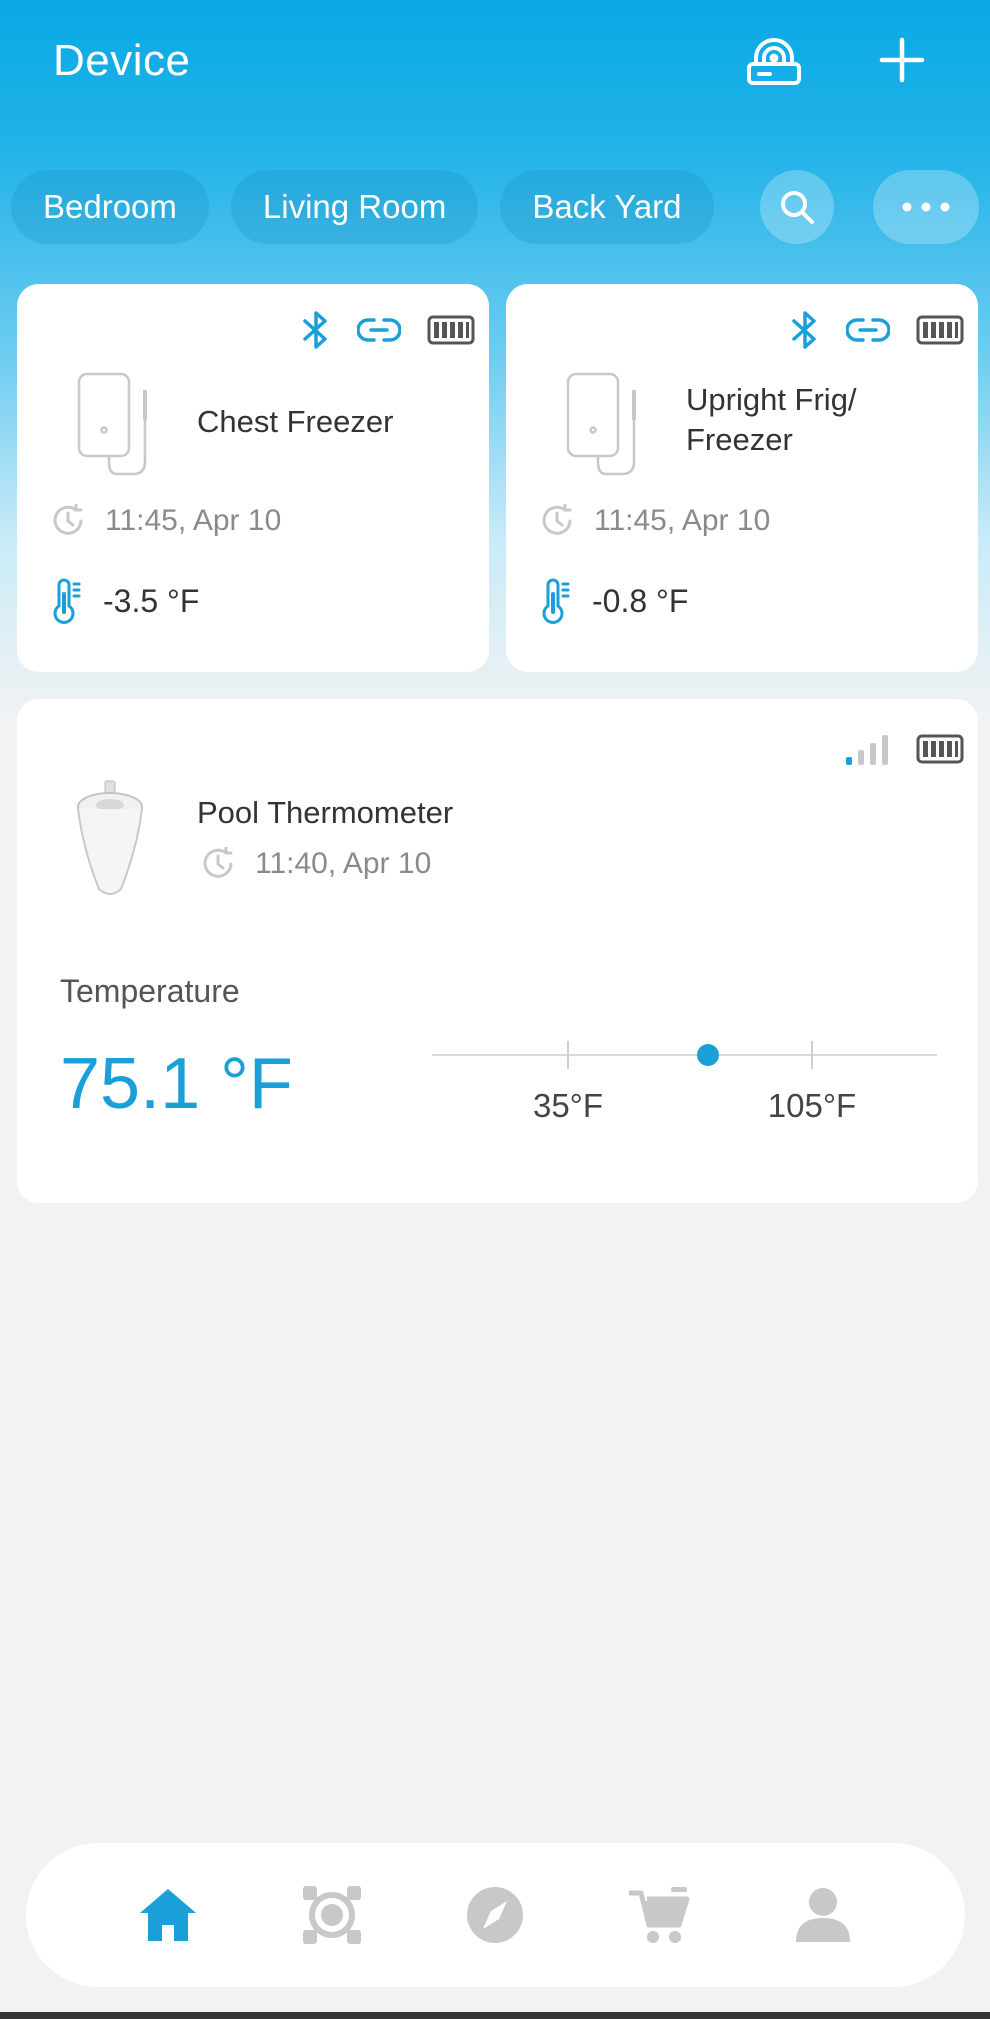 The width and height of the screenshot is (990, 2019). I want to click on more-button, so click(926, 207).